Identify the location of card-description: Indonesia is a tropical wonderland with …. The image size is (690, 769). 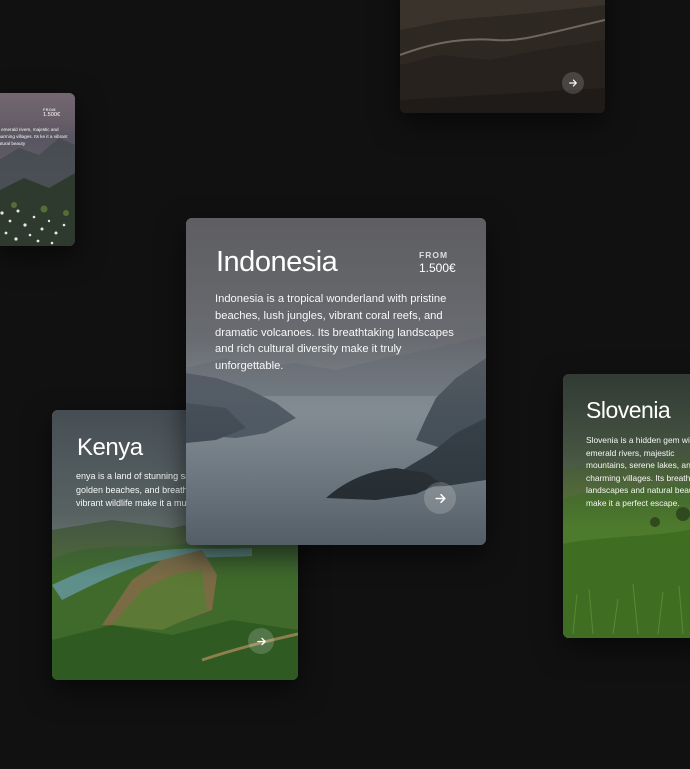
(334, 333).